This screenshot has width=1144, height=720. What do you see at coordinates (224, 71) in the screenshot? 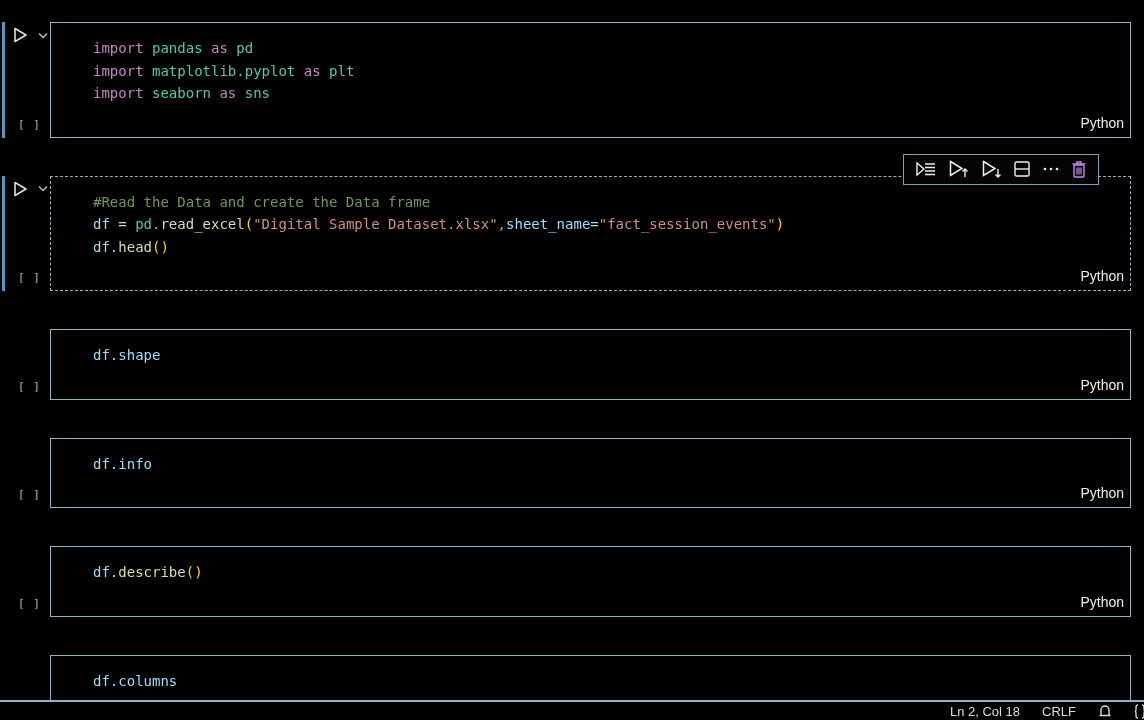
I see `code-line: import matplotlib.pyplot as plt` at bounding box center [224, 71].